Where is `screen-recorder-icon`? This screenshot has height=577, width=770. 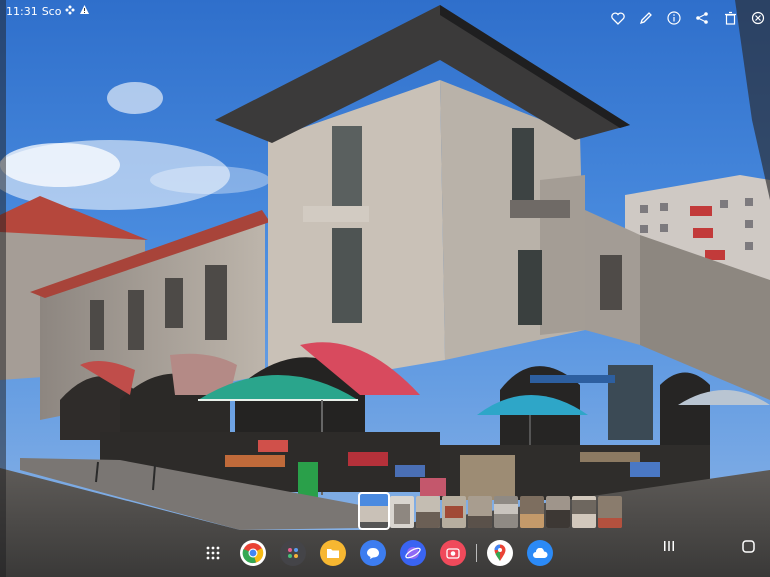 screen-recorder-icon is located at coordinates (453, 553).